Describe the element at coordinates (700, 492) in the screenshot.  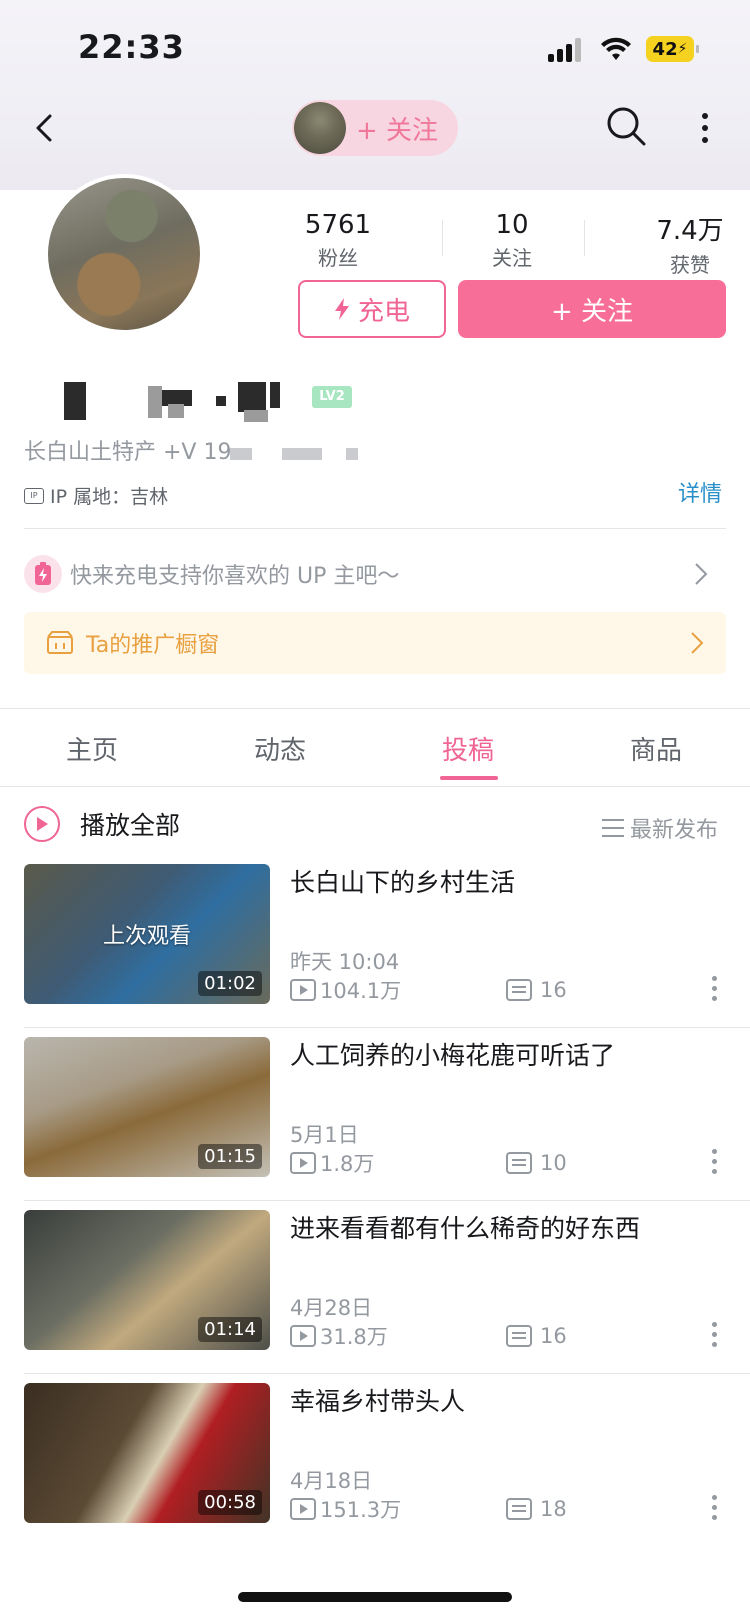
I see `detail-link: 详情` at that location.